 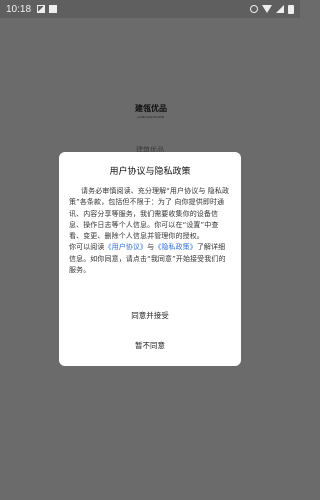 What do you see at coordinates (291, 9) in the screenshot?
I see `battery-icon` at bounding box center [291, 9].